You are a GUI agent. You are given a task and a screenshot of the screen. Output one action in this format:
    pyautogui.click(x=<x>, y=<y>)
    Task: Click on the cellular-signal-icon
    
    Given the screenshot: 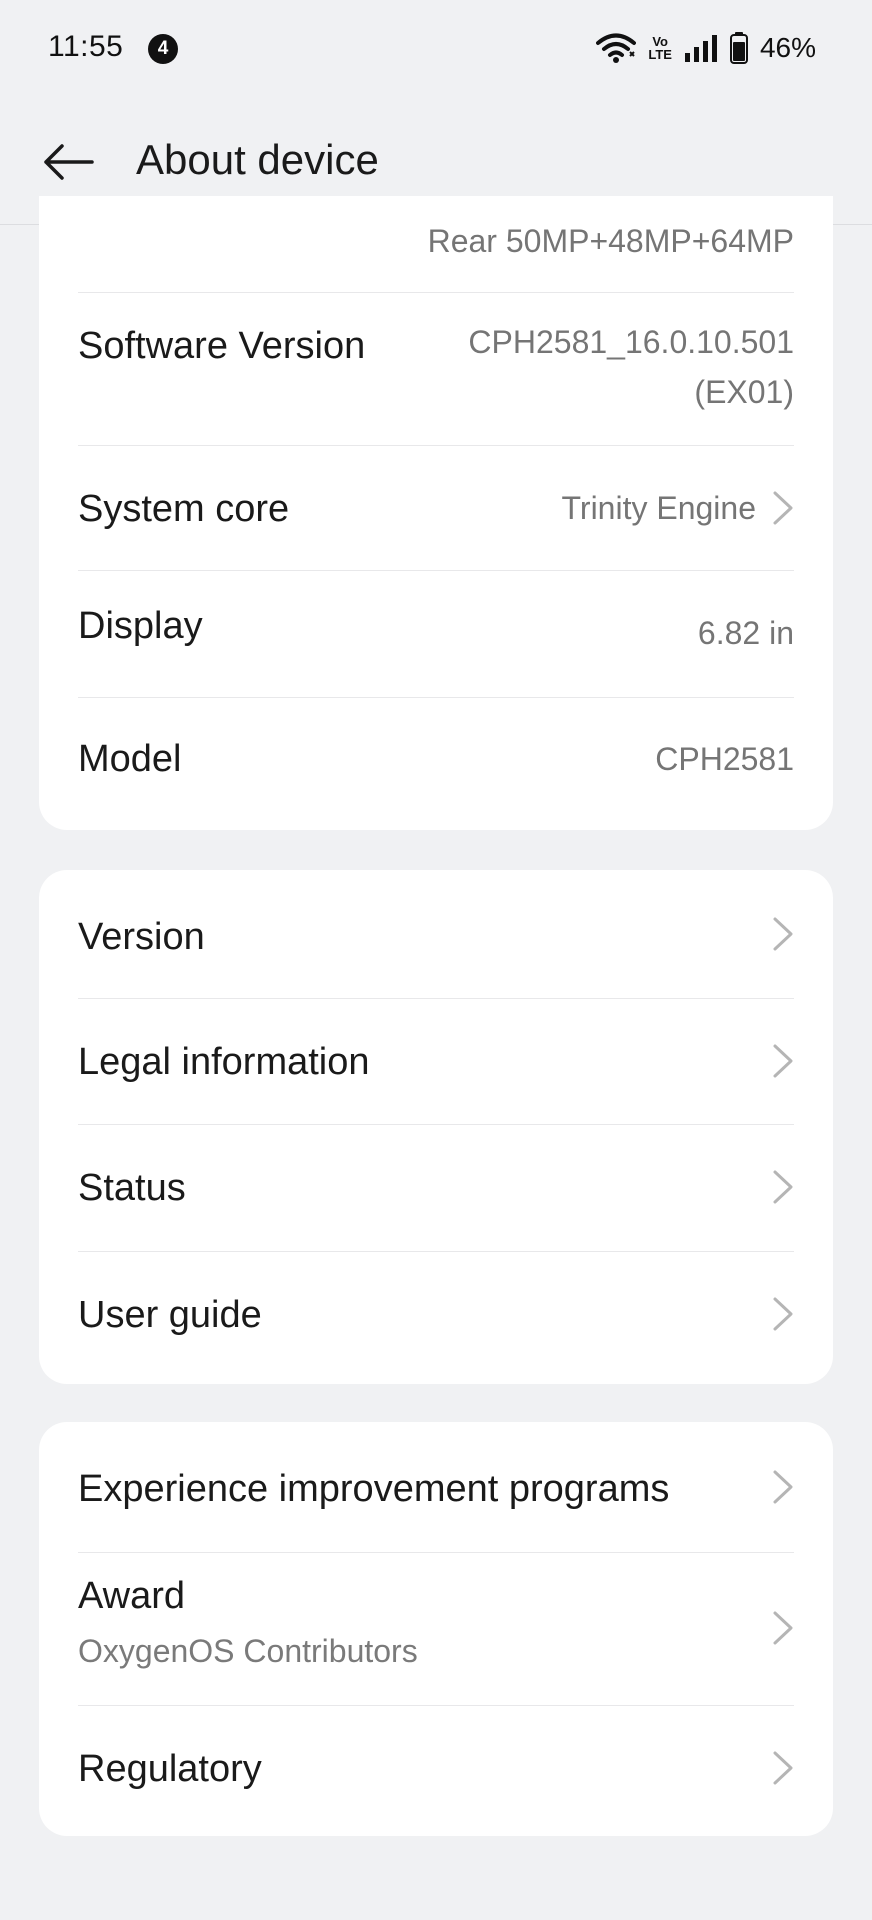 What is the action you would take?
    pyautogui.click(x=700, y=48)
    